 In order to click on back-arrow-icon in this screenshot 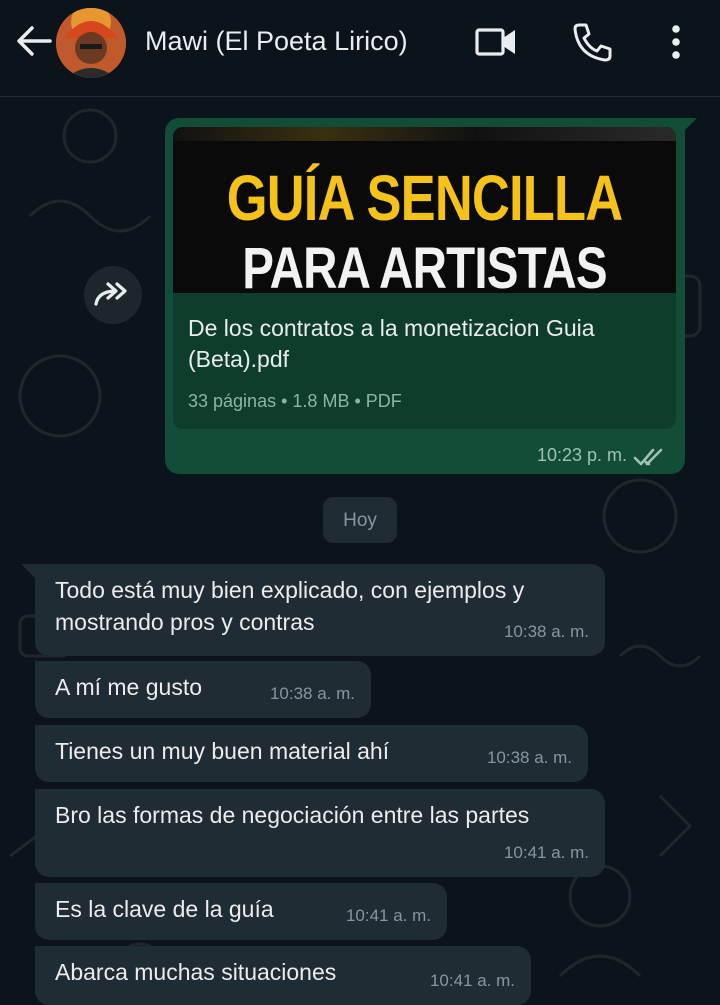, I will do `click(34, 41)`.